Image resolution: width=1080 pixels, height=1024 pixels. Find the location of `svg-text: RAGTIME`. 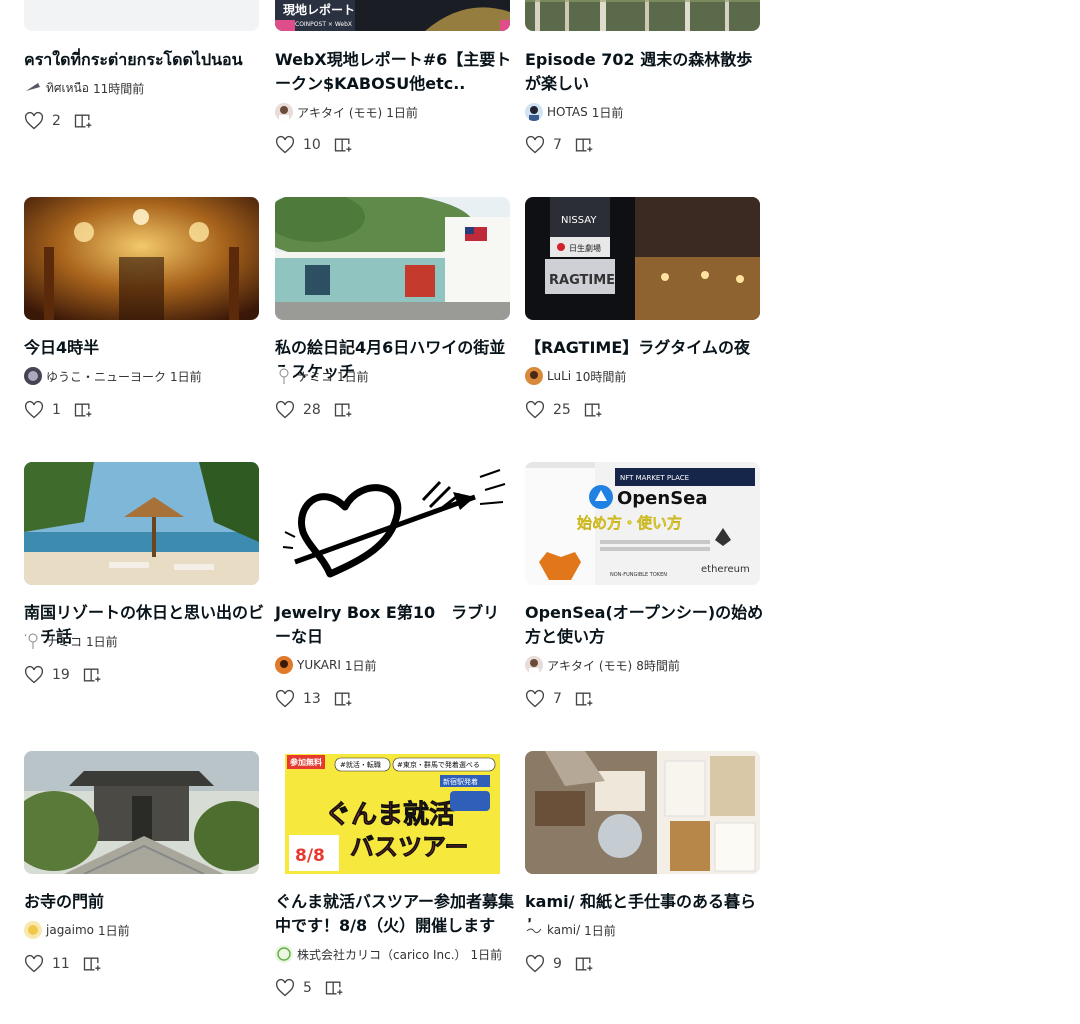

svg-text: RAGTIME is located at coordinates (582, 280).